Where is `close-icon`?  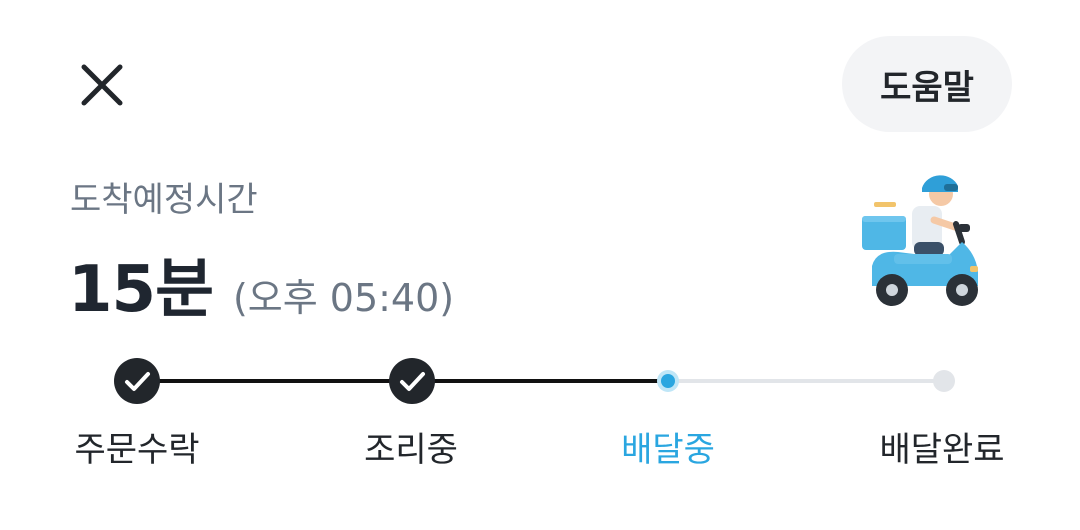 close-icon is located at coordinates (102, 85).